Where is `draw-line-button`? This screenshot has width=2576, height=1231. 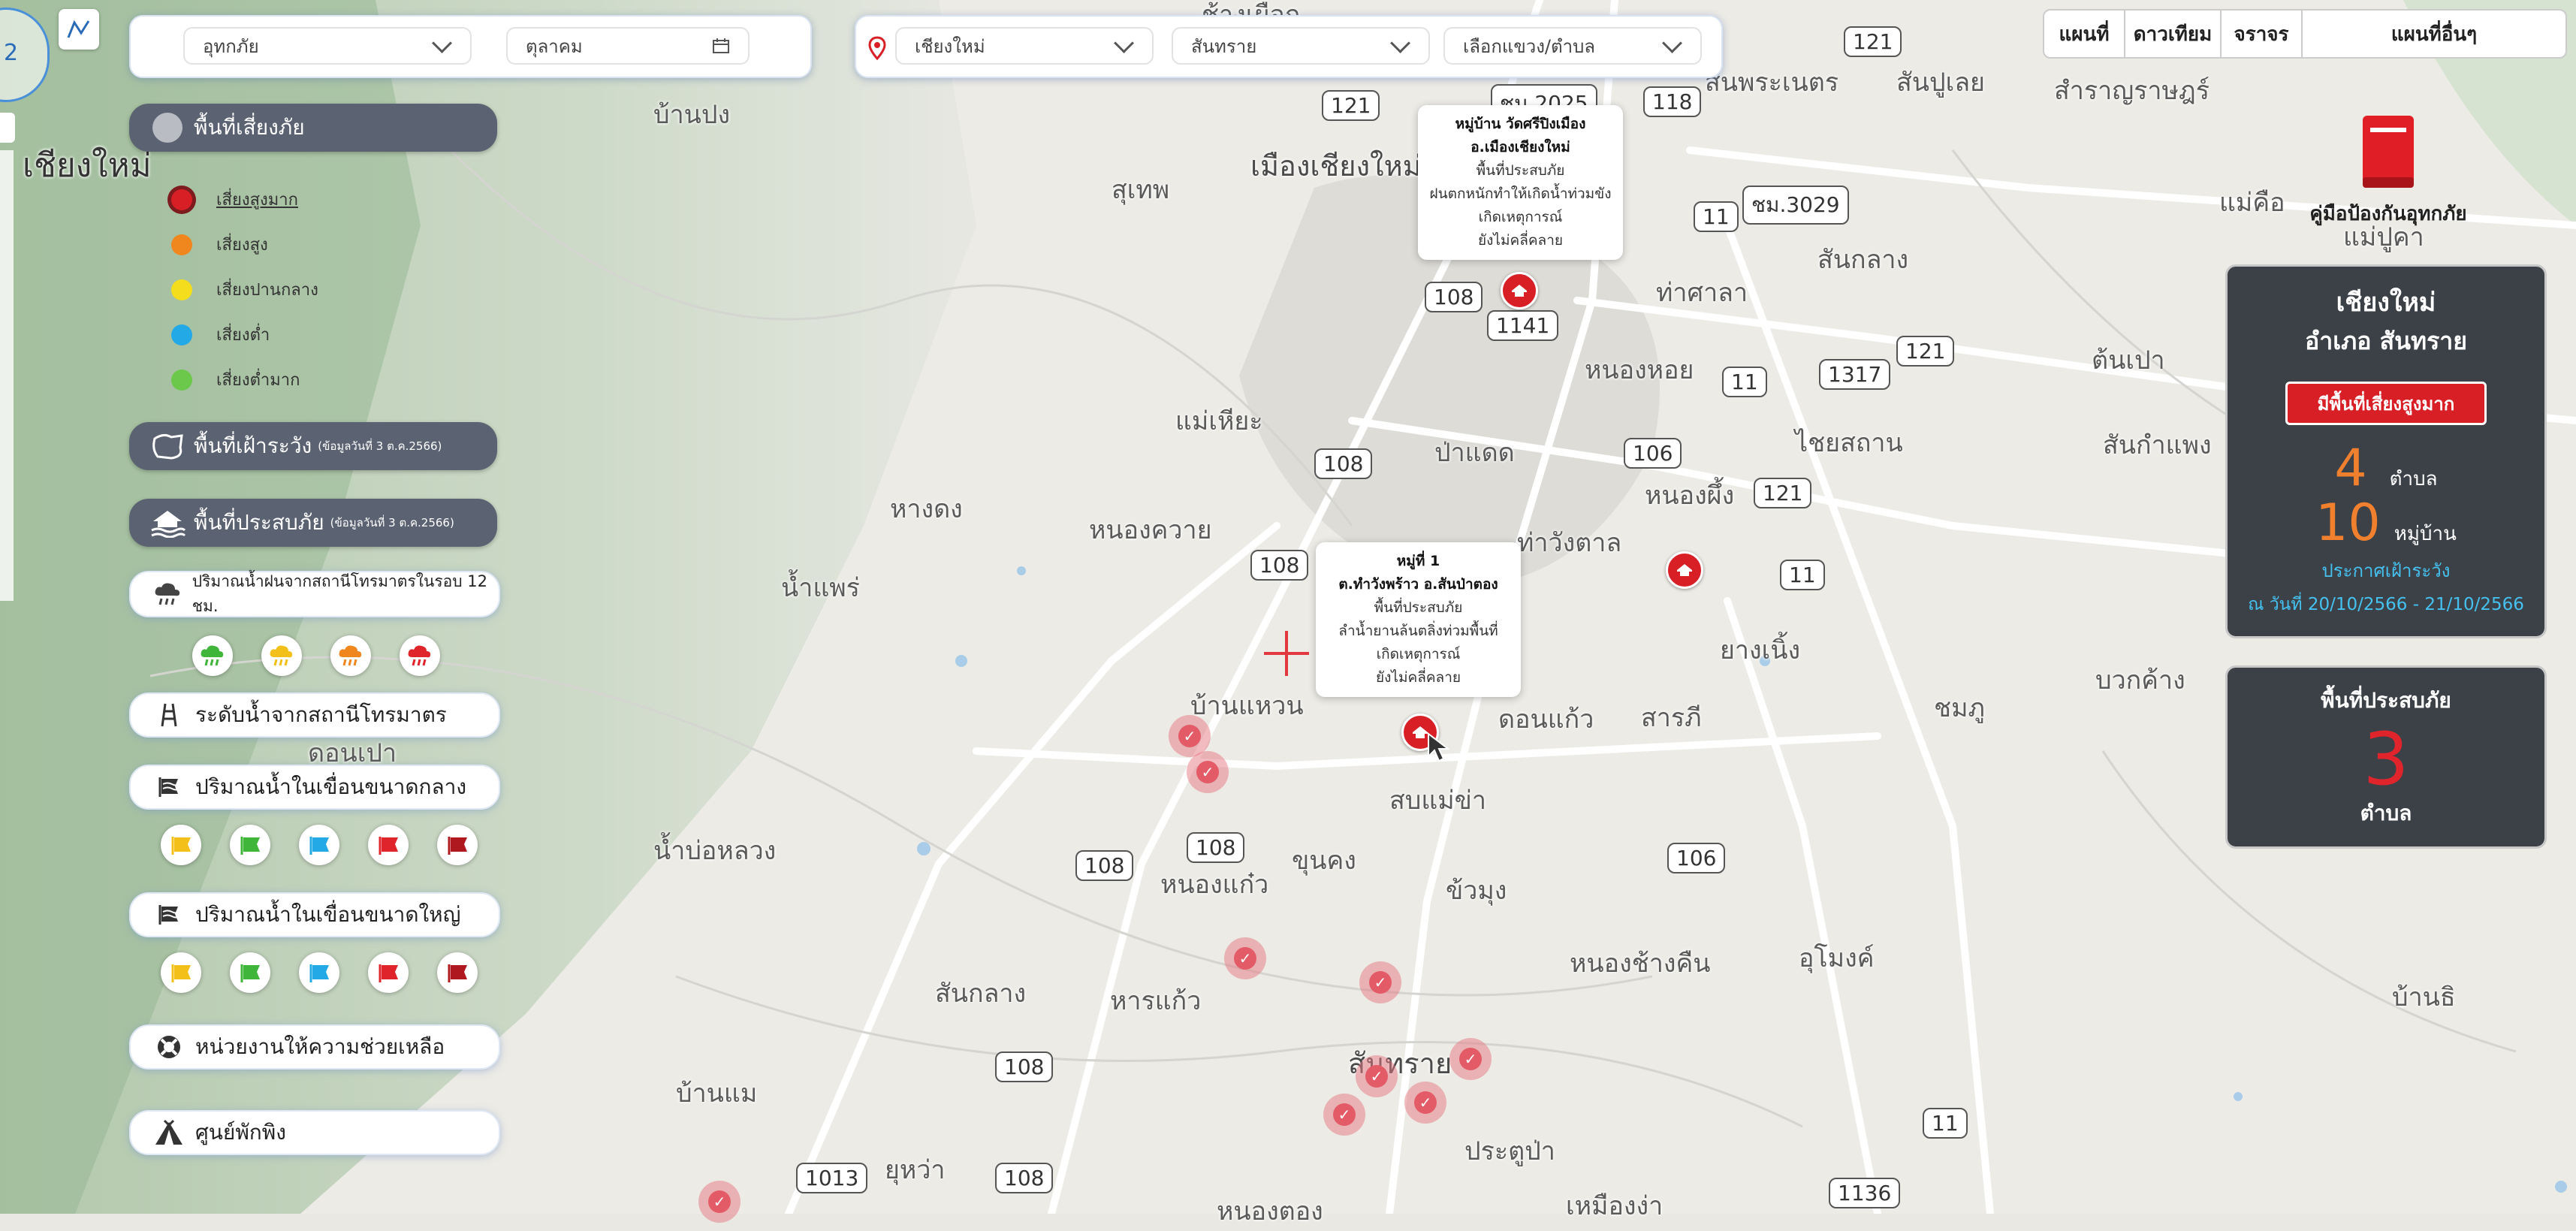
draw-line-button is located at coordinates (79, 29).